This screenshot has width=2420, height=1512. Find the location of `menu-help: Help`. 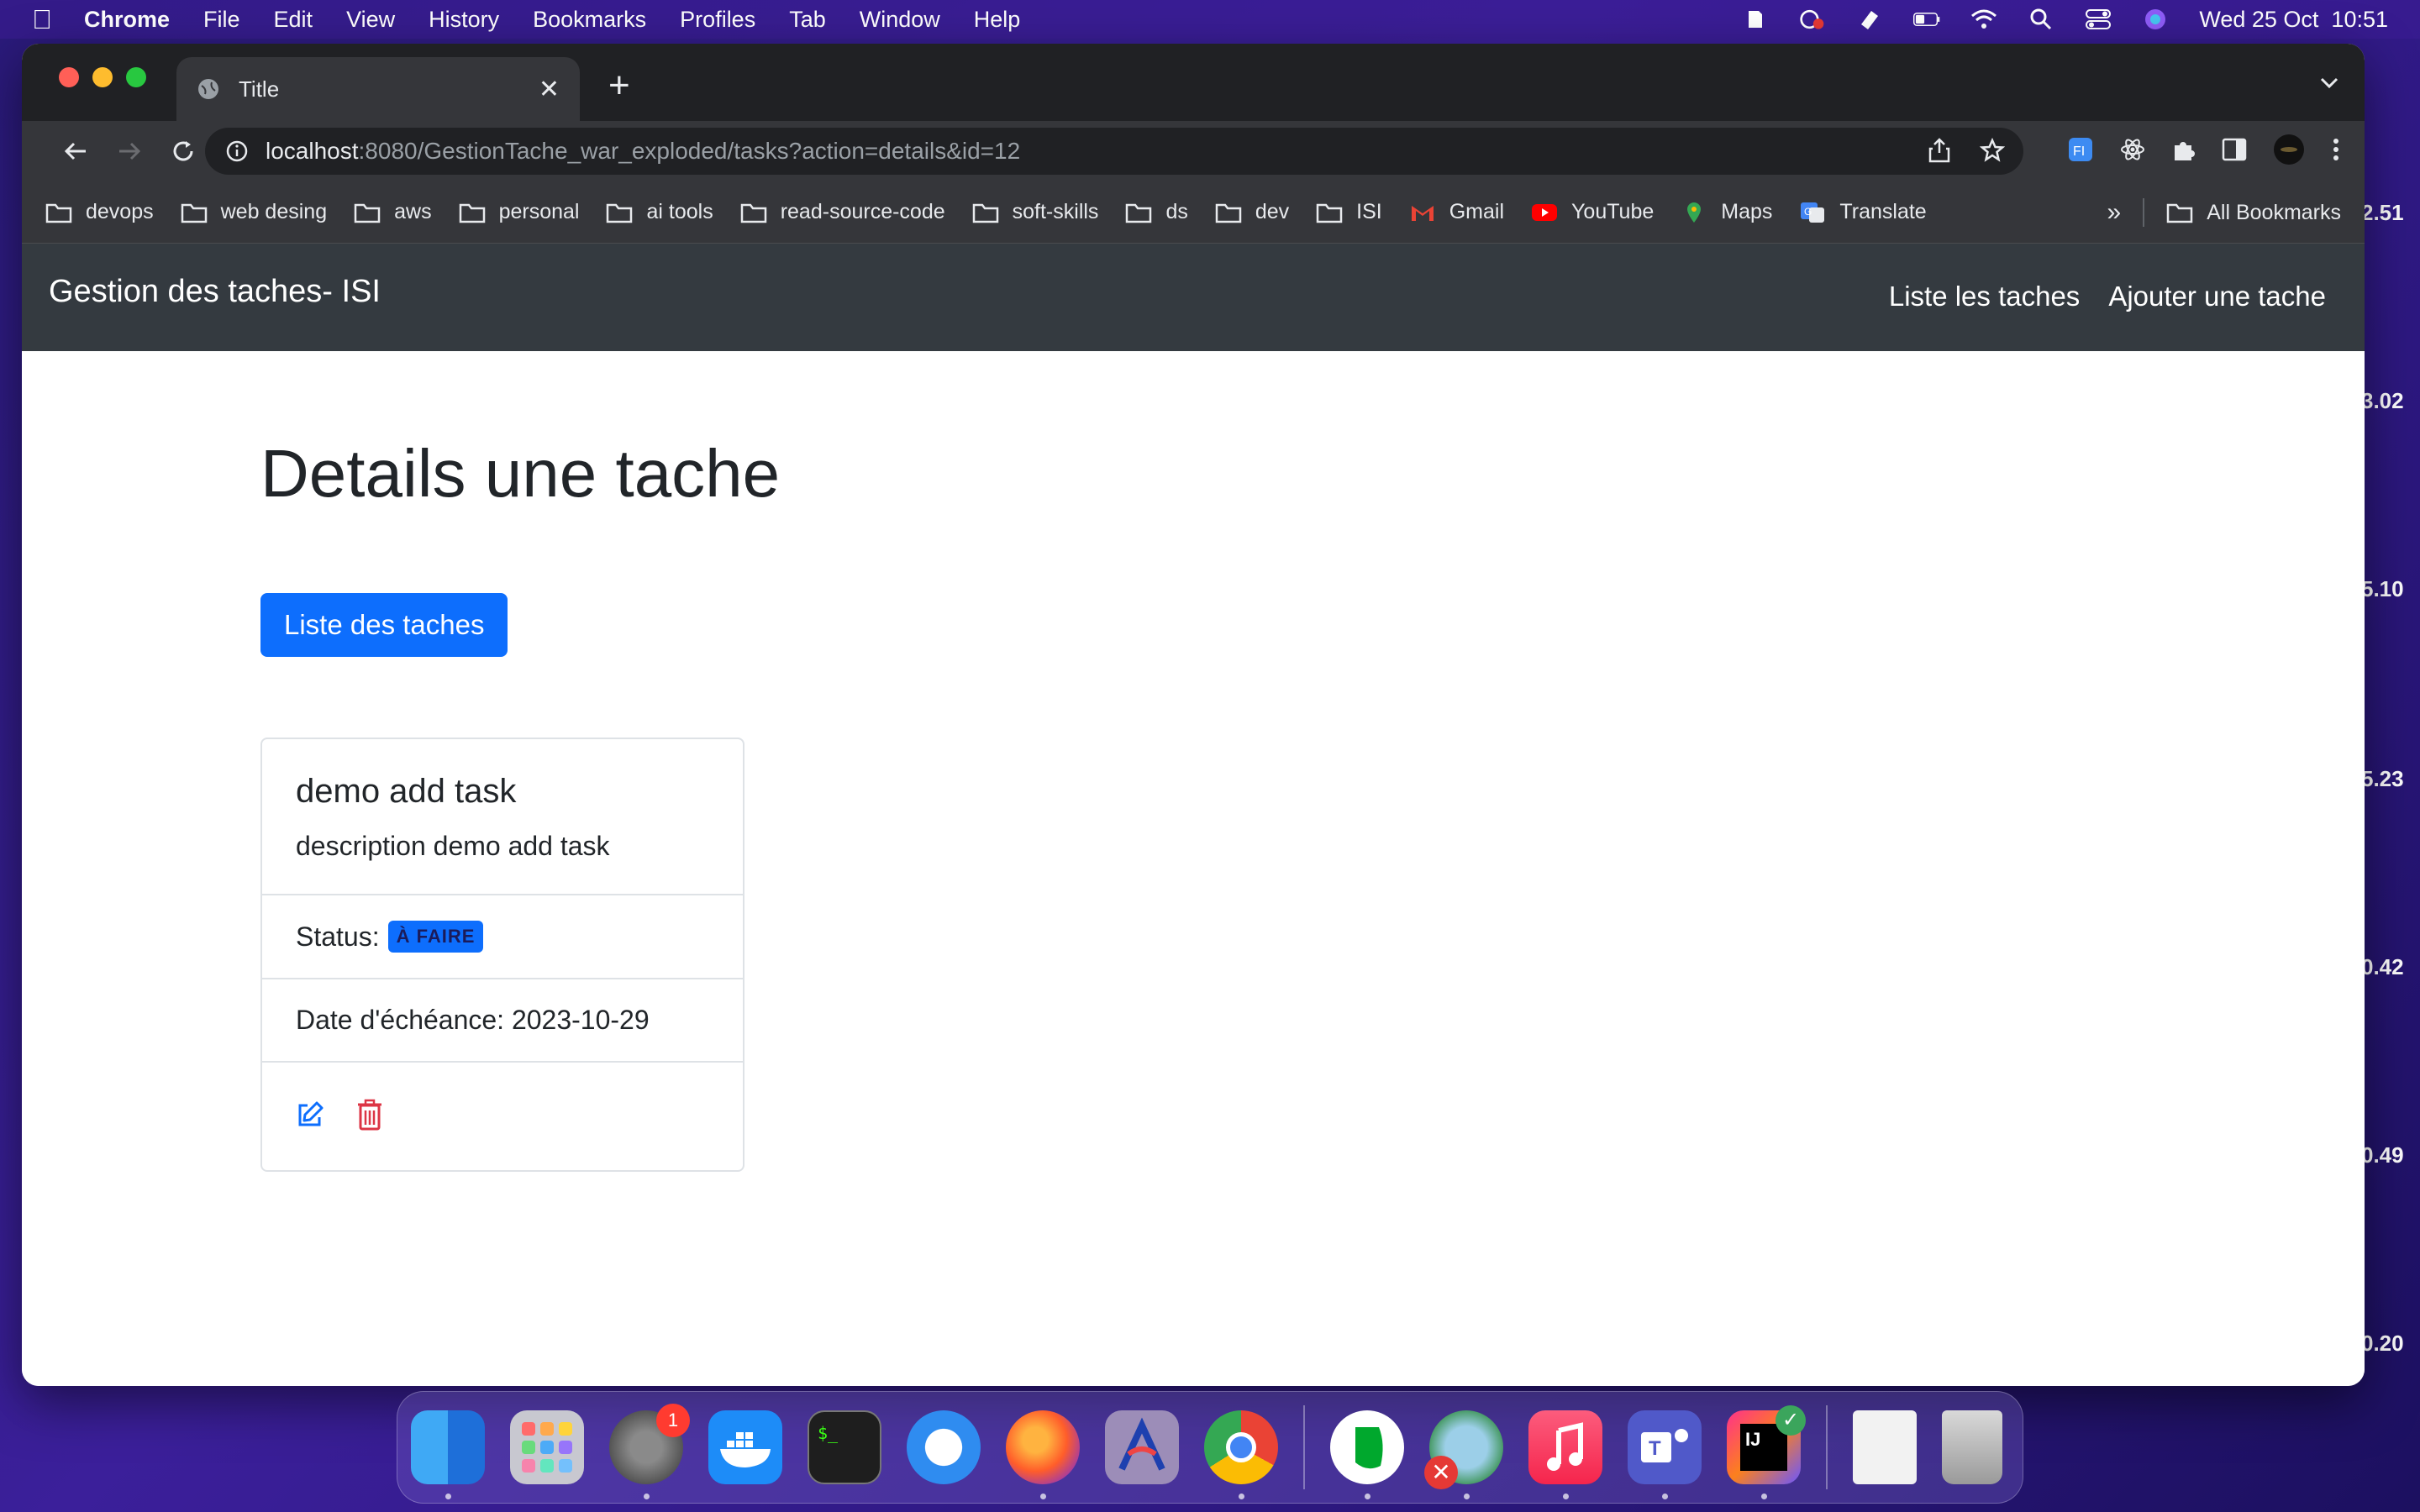

menu-help: Help is located at coordinates (997, 20).